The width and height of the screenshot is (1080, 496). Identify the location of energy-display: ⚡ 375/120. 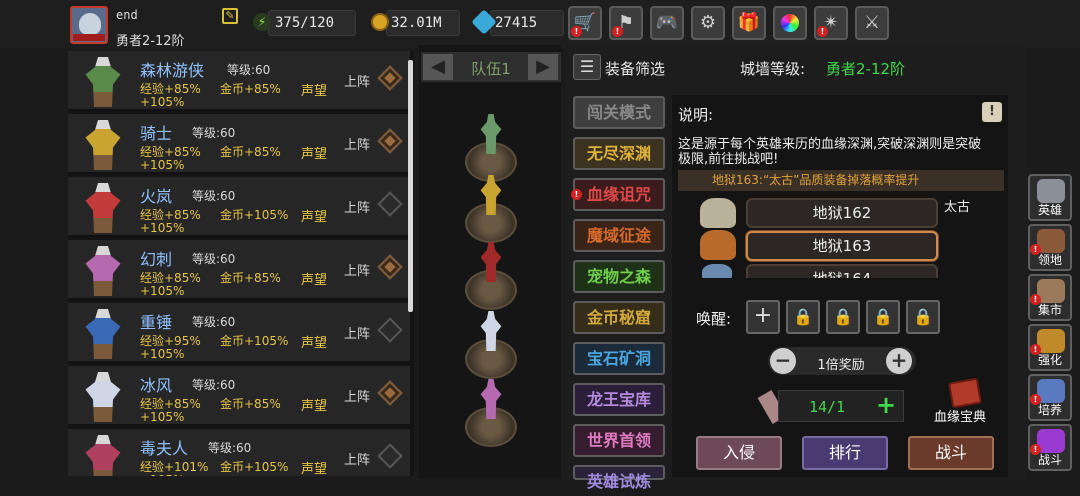
(304, 23).